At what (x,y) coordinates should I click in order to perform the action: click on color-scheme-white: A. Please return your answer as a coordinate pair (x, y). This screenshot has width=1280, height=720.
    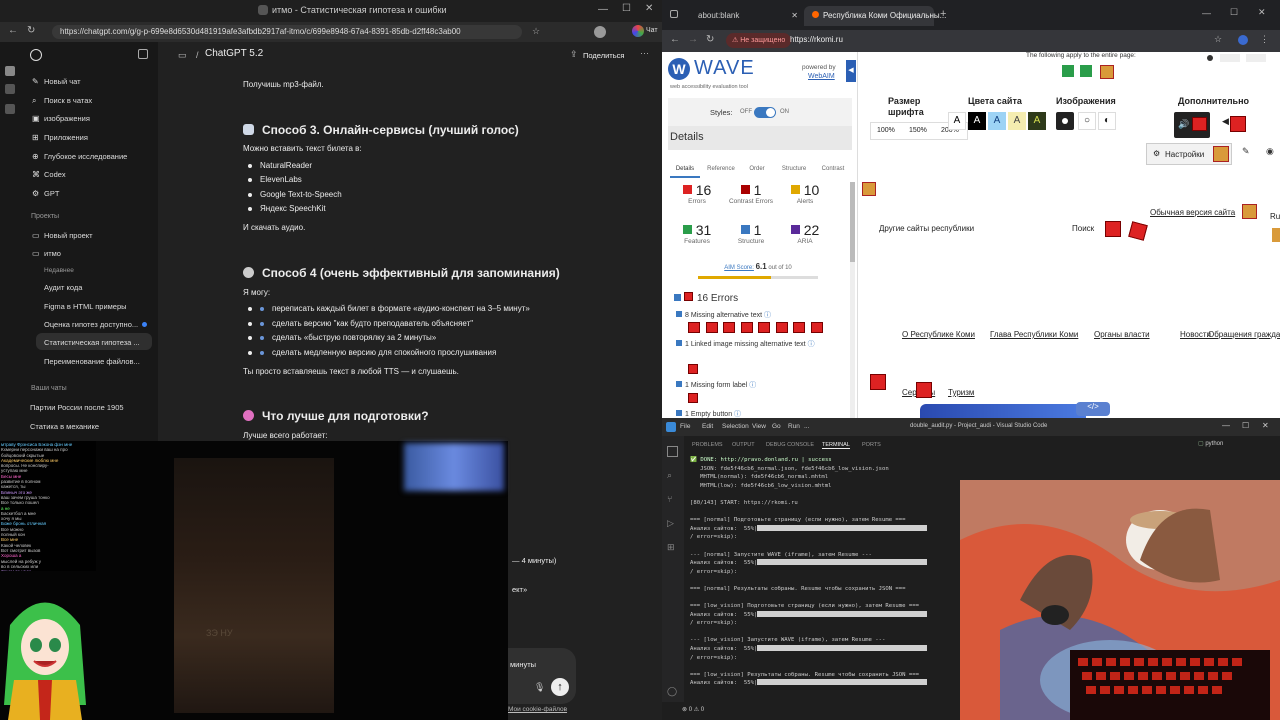
    Looking at the image, I should click on (957, 121).